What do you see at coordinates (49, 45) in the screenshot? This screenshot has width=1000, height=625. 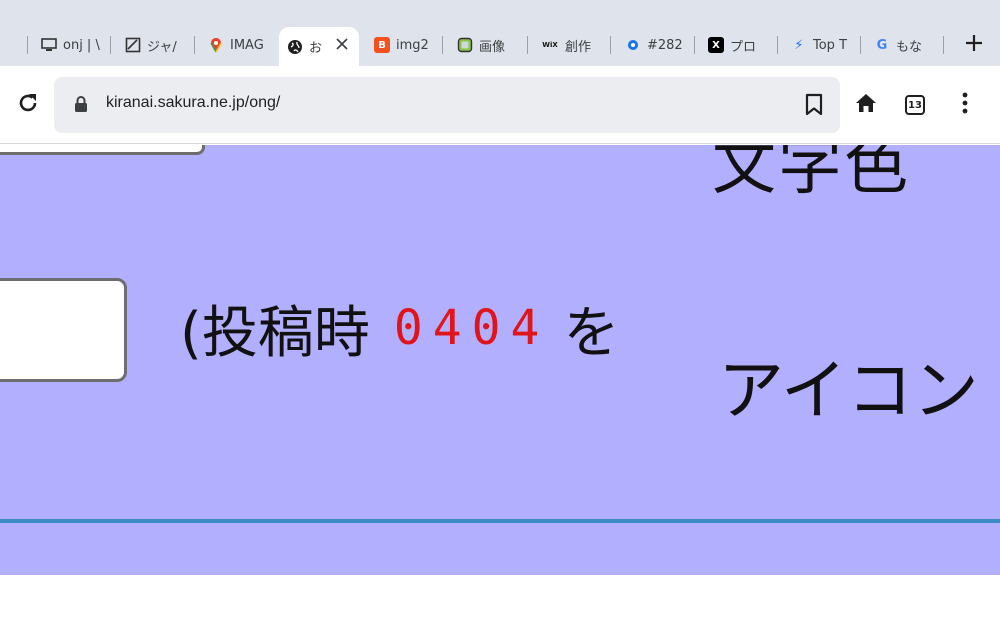 I see `monitor-icon` at bounding box center [49, 45].